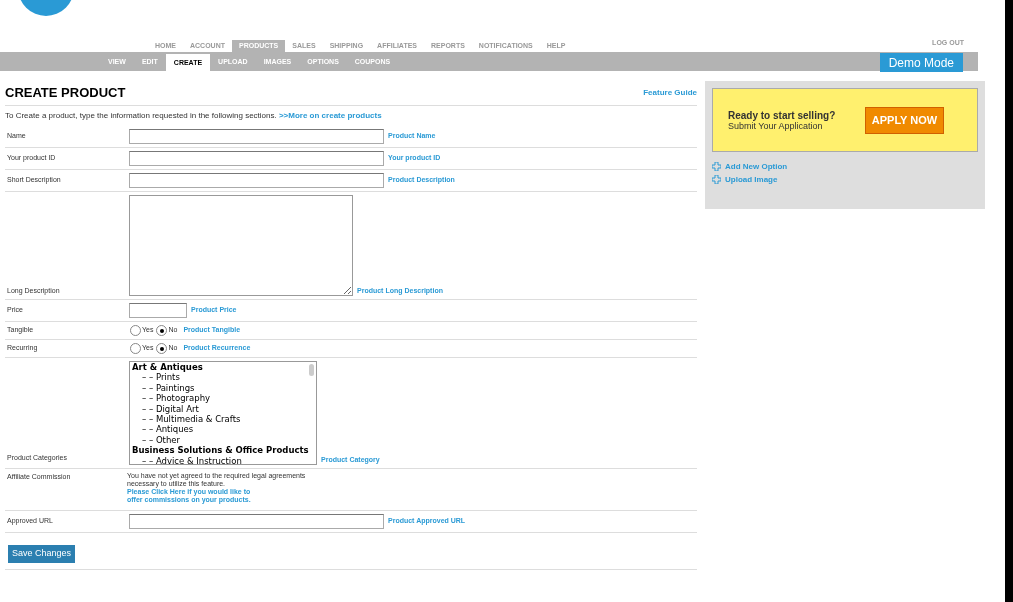 The width and height of the screenshot is (1013, 602). I want to click on category-option: – – Paintings, so click(224, 388).